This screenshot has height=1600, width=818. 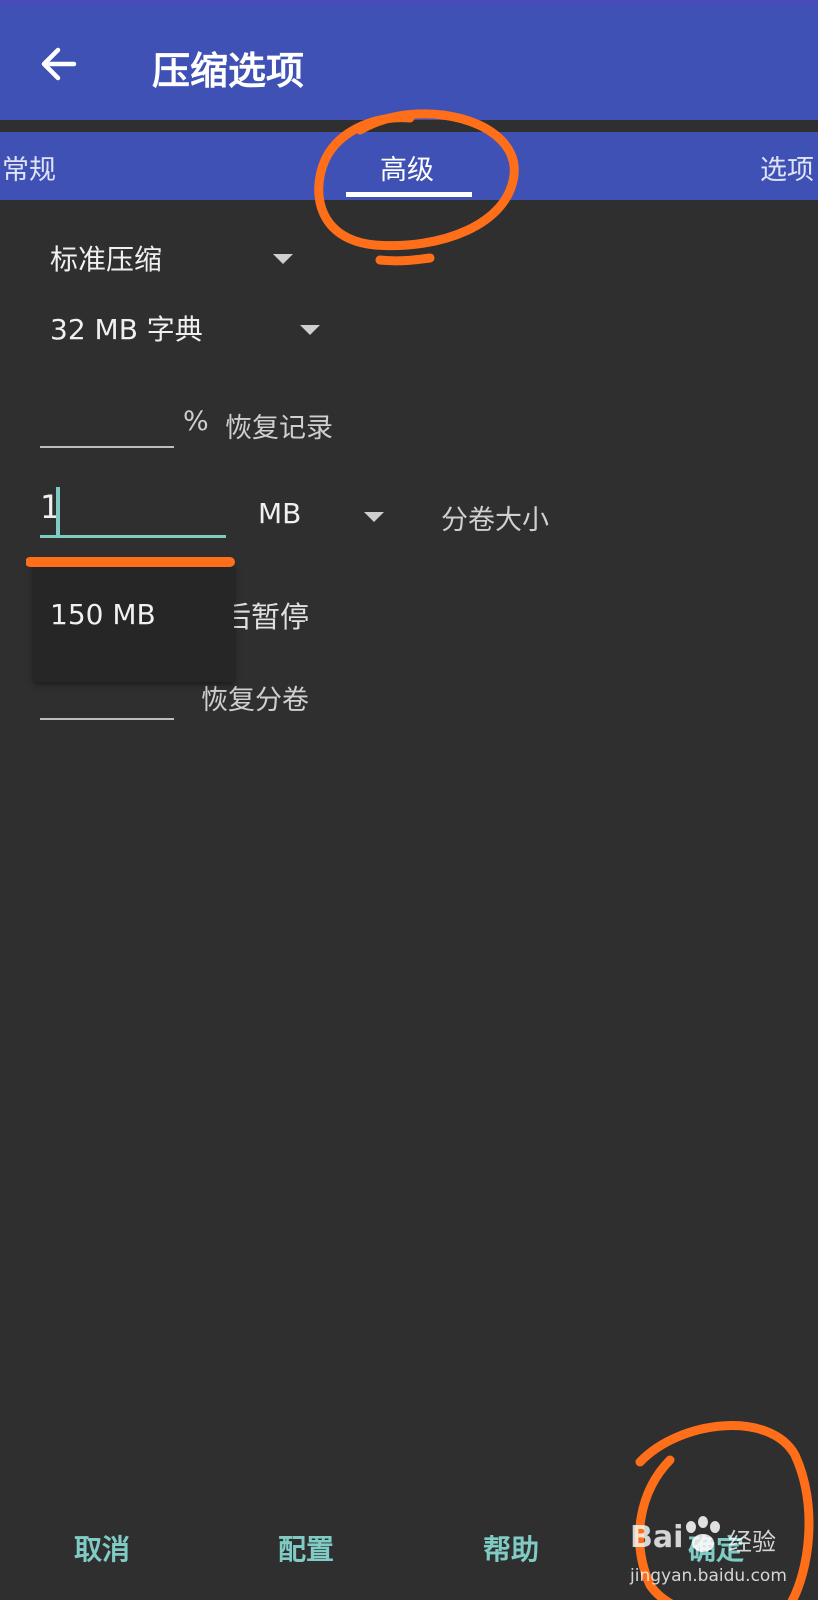 What do you see at coordinates (657, 1537) in the screenshot?
I see `watermark-logo-text: Bai` at bounding box center [657, 1537].